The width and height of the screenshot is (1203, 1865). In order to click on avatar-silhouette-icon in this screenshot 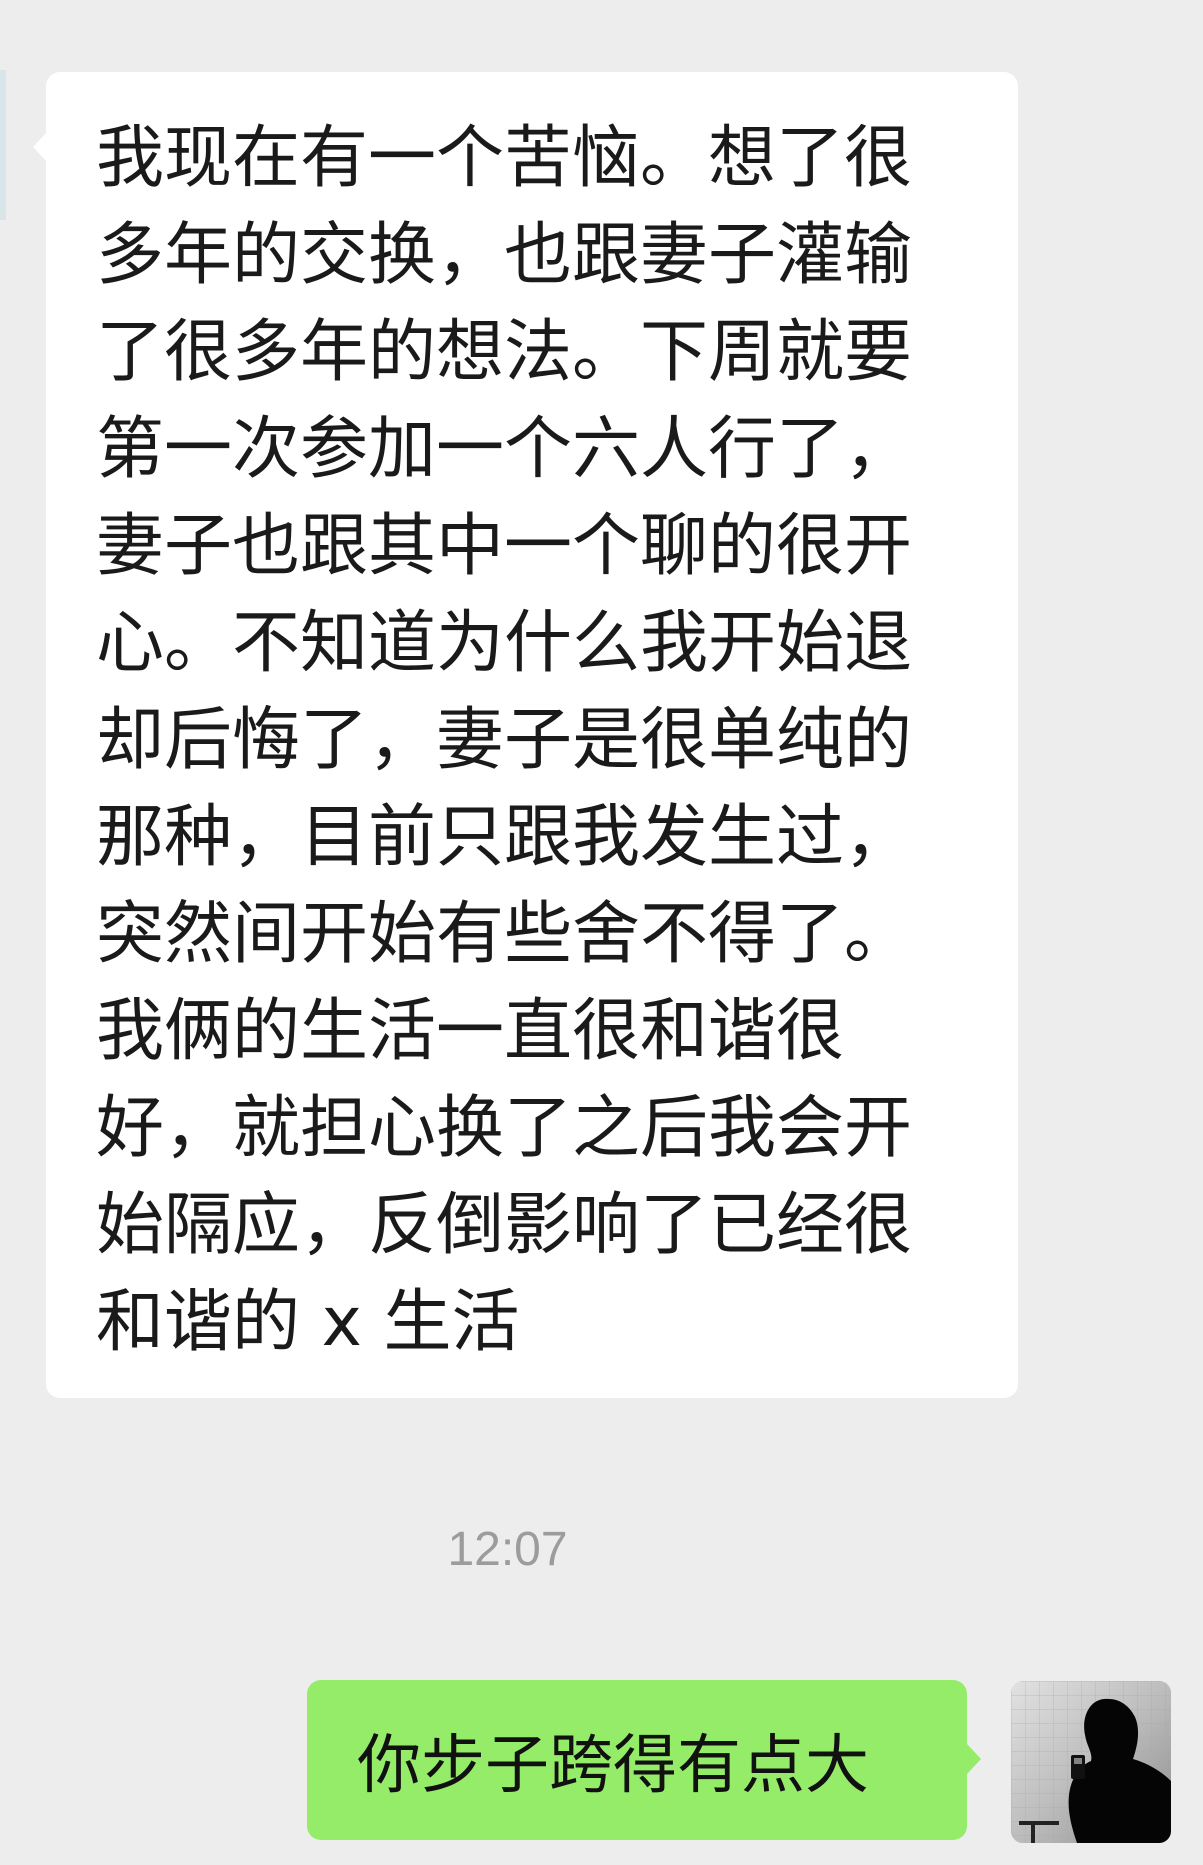, I will do `click(1091, 1762)`.